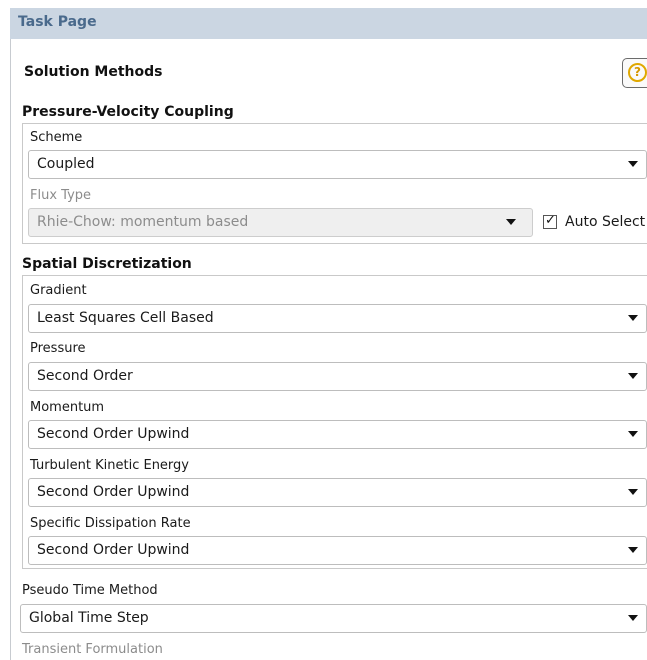  I want to click on gradient-value: Least Squares Cell Based, so click(125, 318).